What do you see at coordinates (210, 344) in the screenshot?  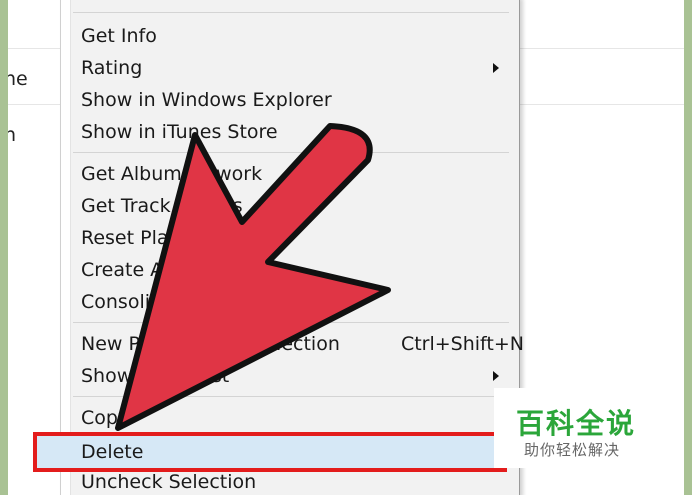 I see `menu-item-label: New Playlist from Selection` at bounding box center [210, 344].